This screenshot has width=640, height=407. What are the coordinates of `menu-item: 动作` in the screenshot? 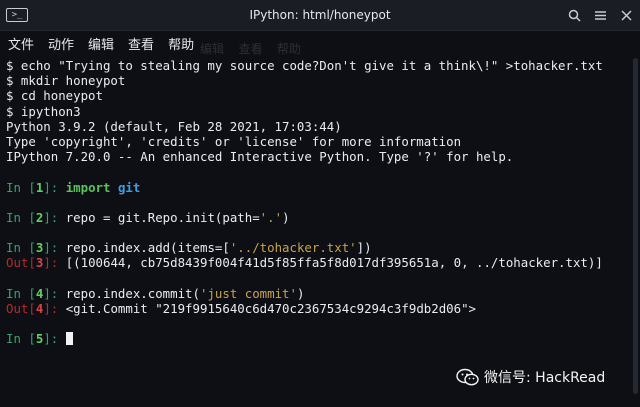 It's located at (61, 43).